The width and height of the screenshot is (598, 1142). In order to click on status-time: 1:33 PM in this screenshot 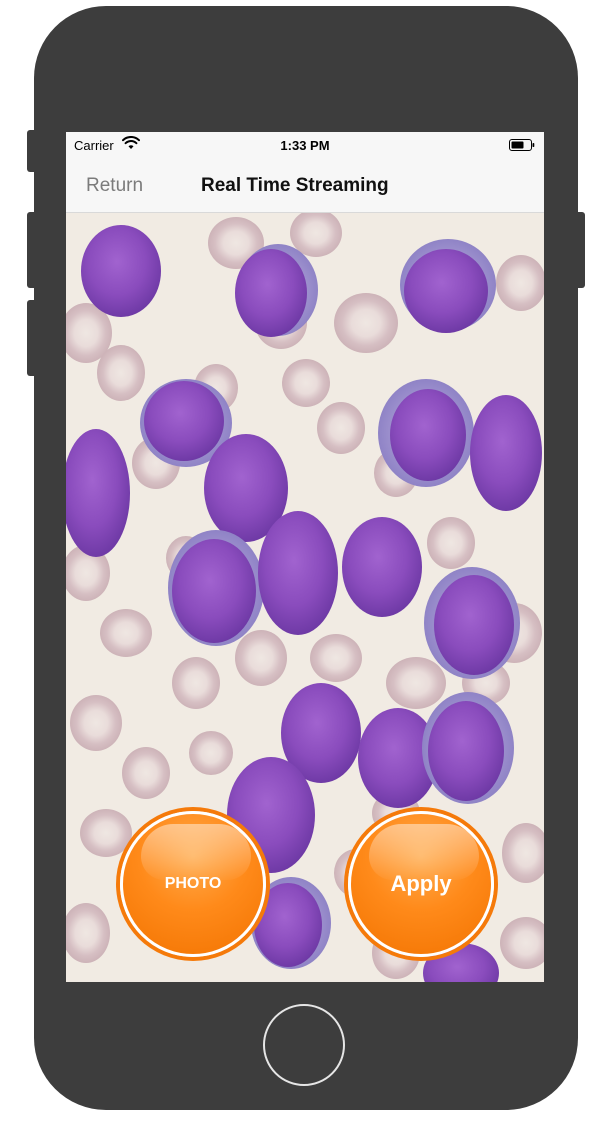, I will do `click(305, 145)`.